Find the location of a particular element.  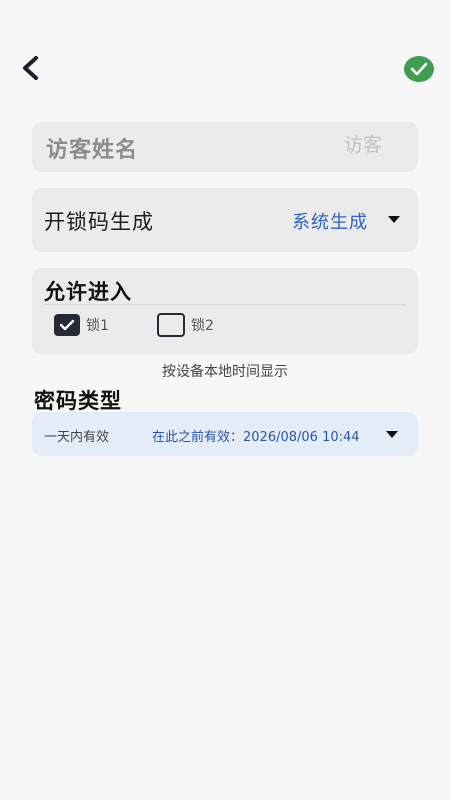

time-hint: 按设备本地时间显示 is located at coordinates (225, 372).